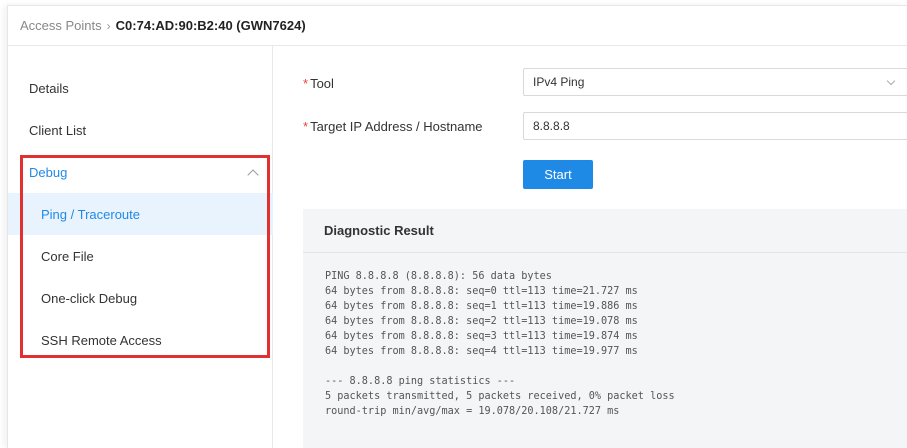  What do you see at coordinates (891, 81) in the screenshot?
I see `chevron-down-icon` at bounding box center [891, 81].